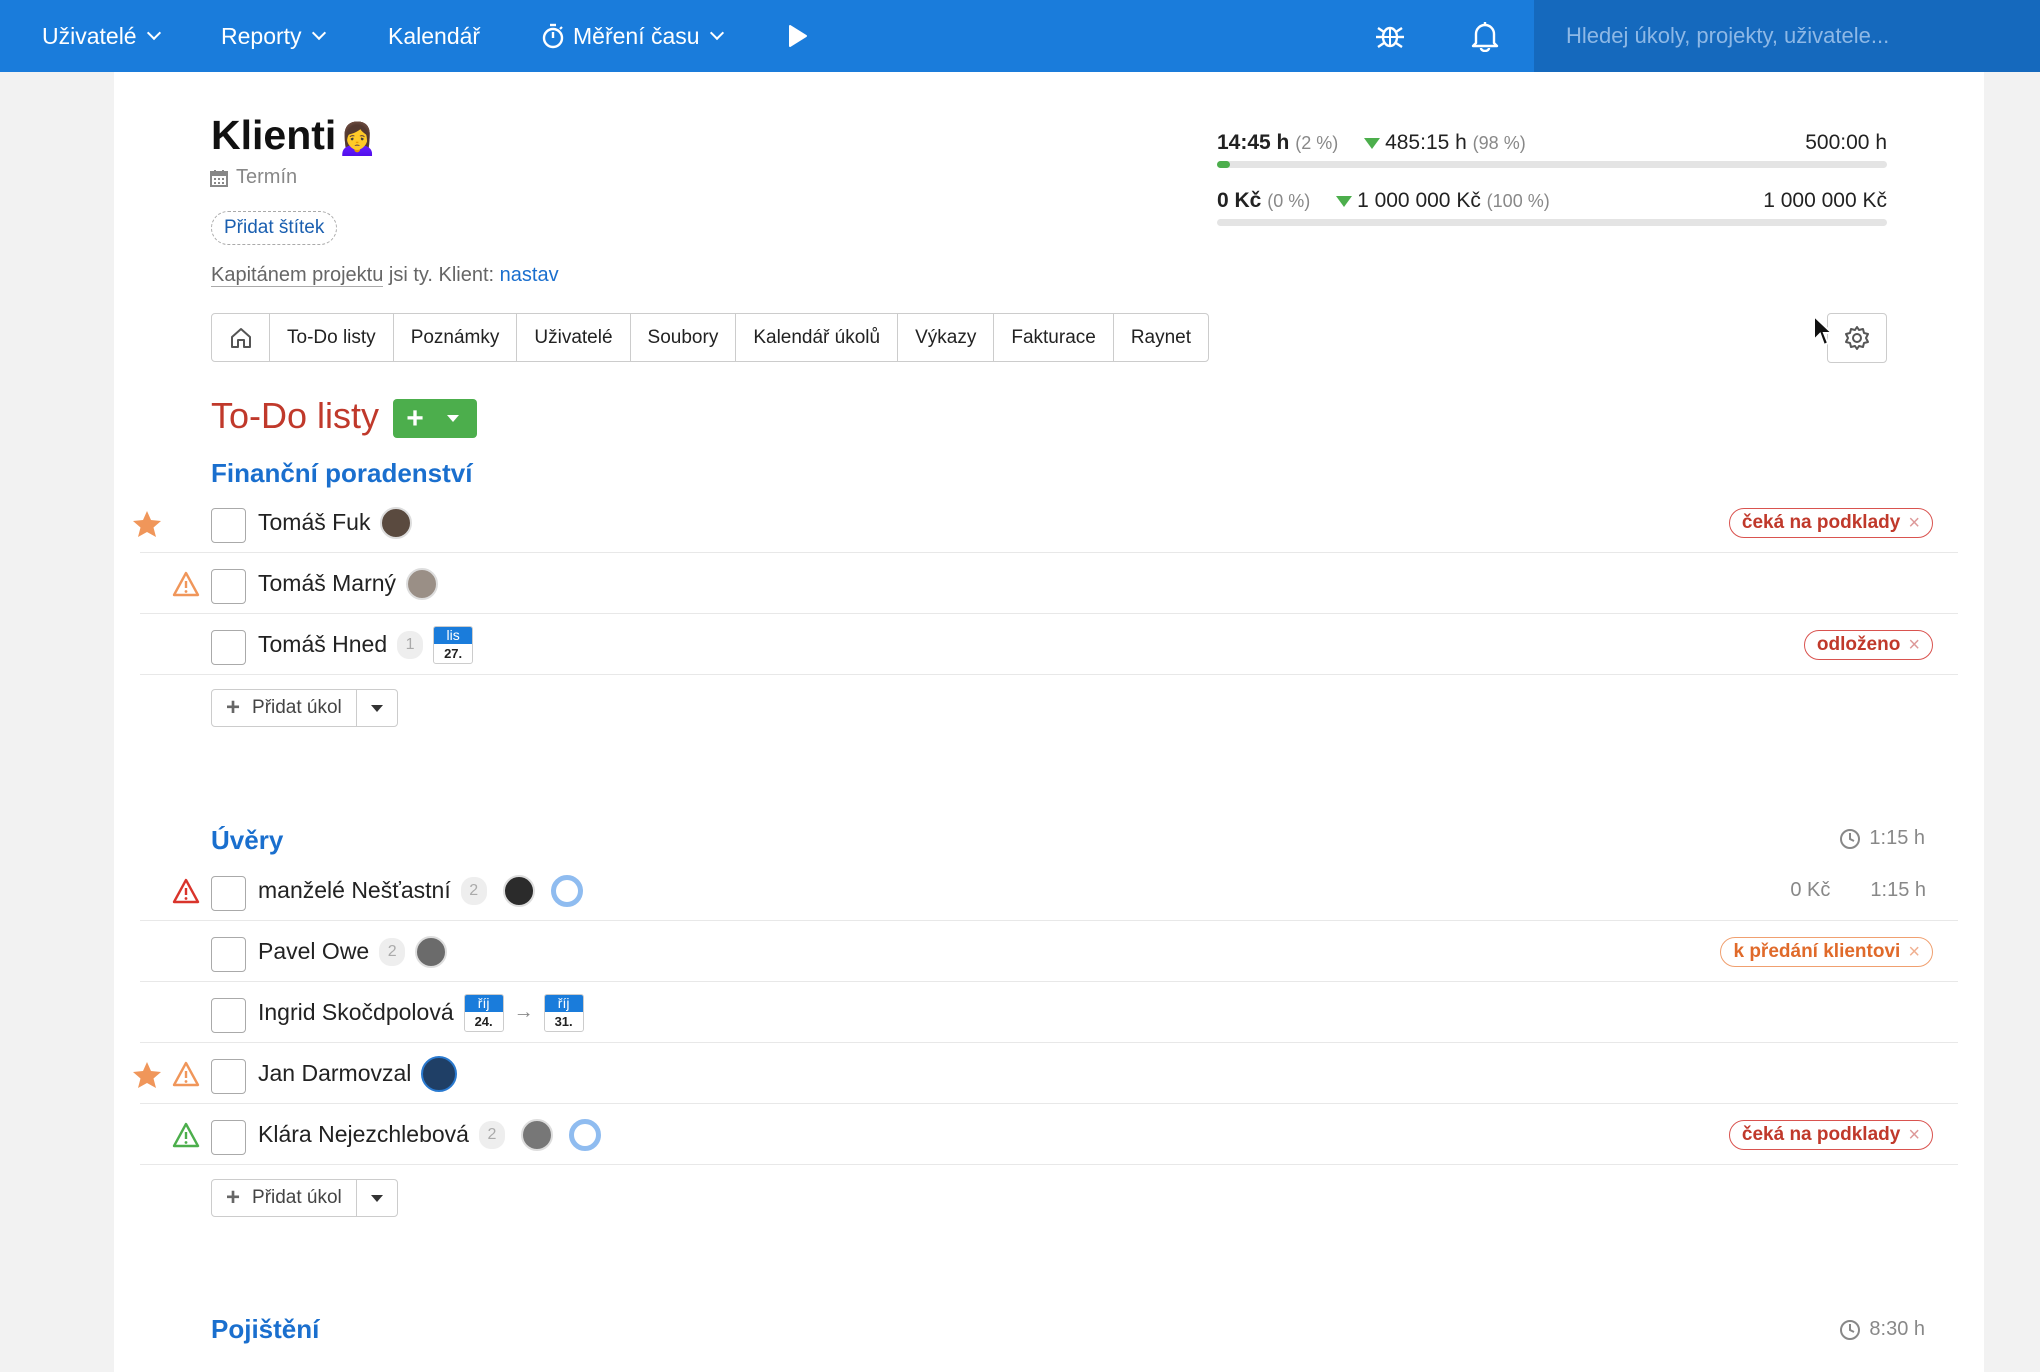 This screenshot has height=1372, width=2040. What do you see at coordinates (945, 337) in the screenshot?
I see `tab-reports: Výkazy` at bounding box center [945, 337].